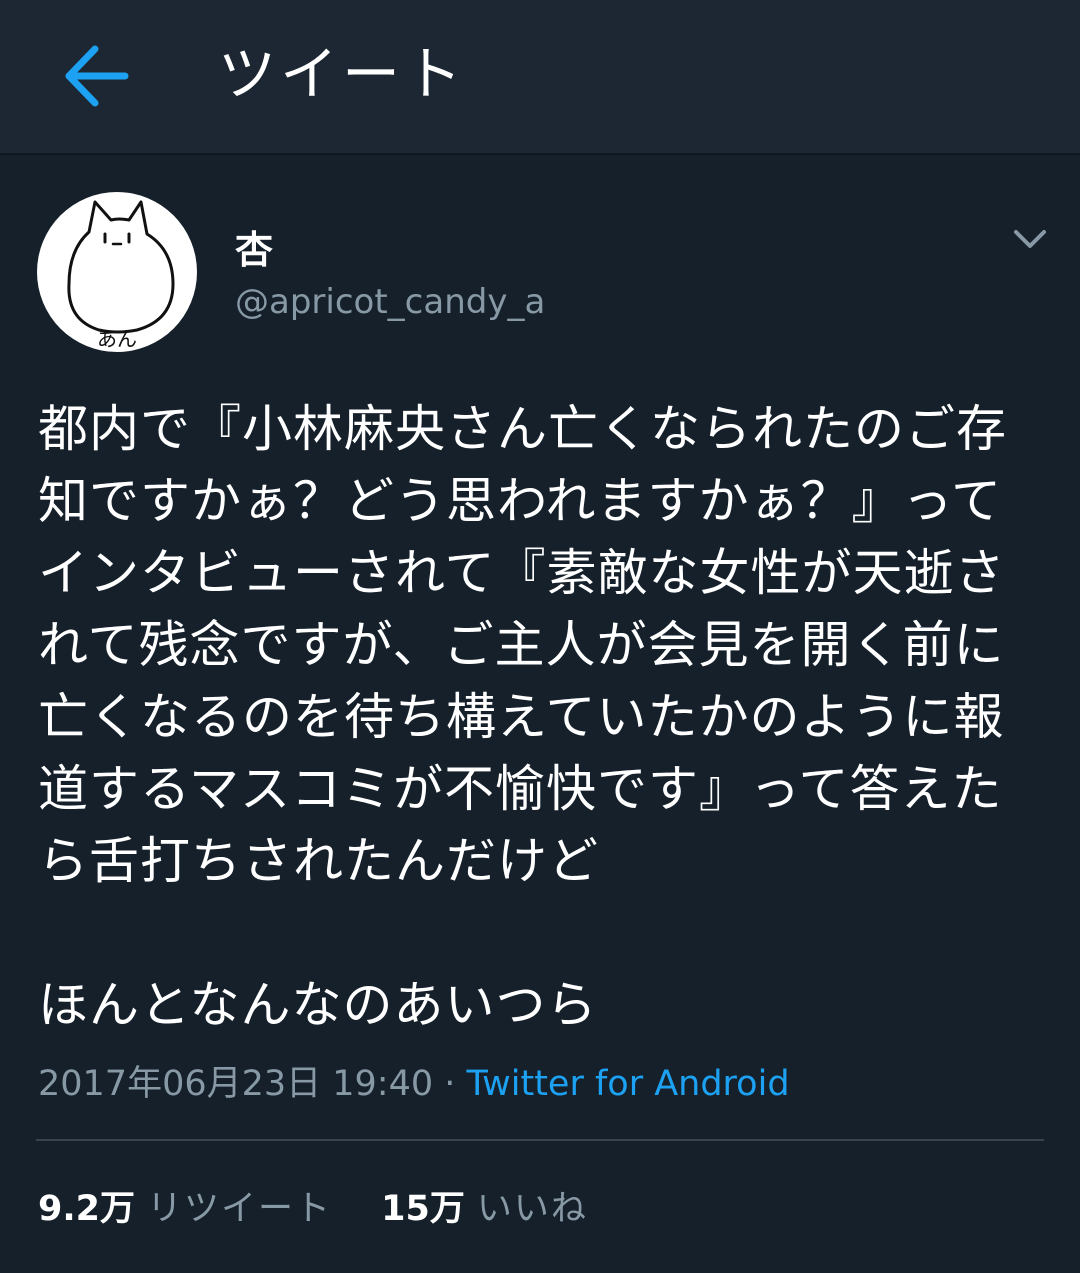  I want to click on tweet-menu-button, so click(1030, 239).